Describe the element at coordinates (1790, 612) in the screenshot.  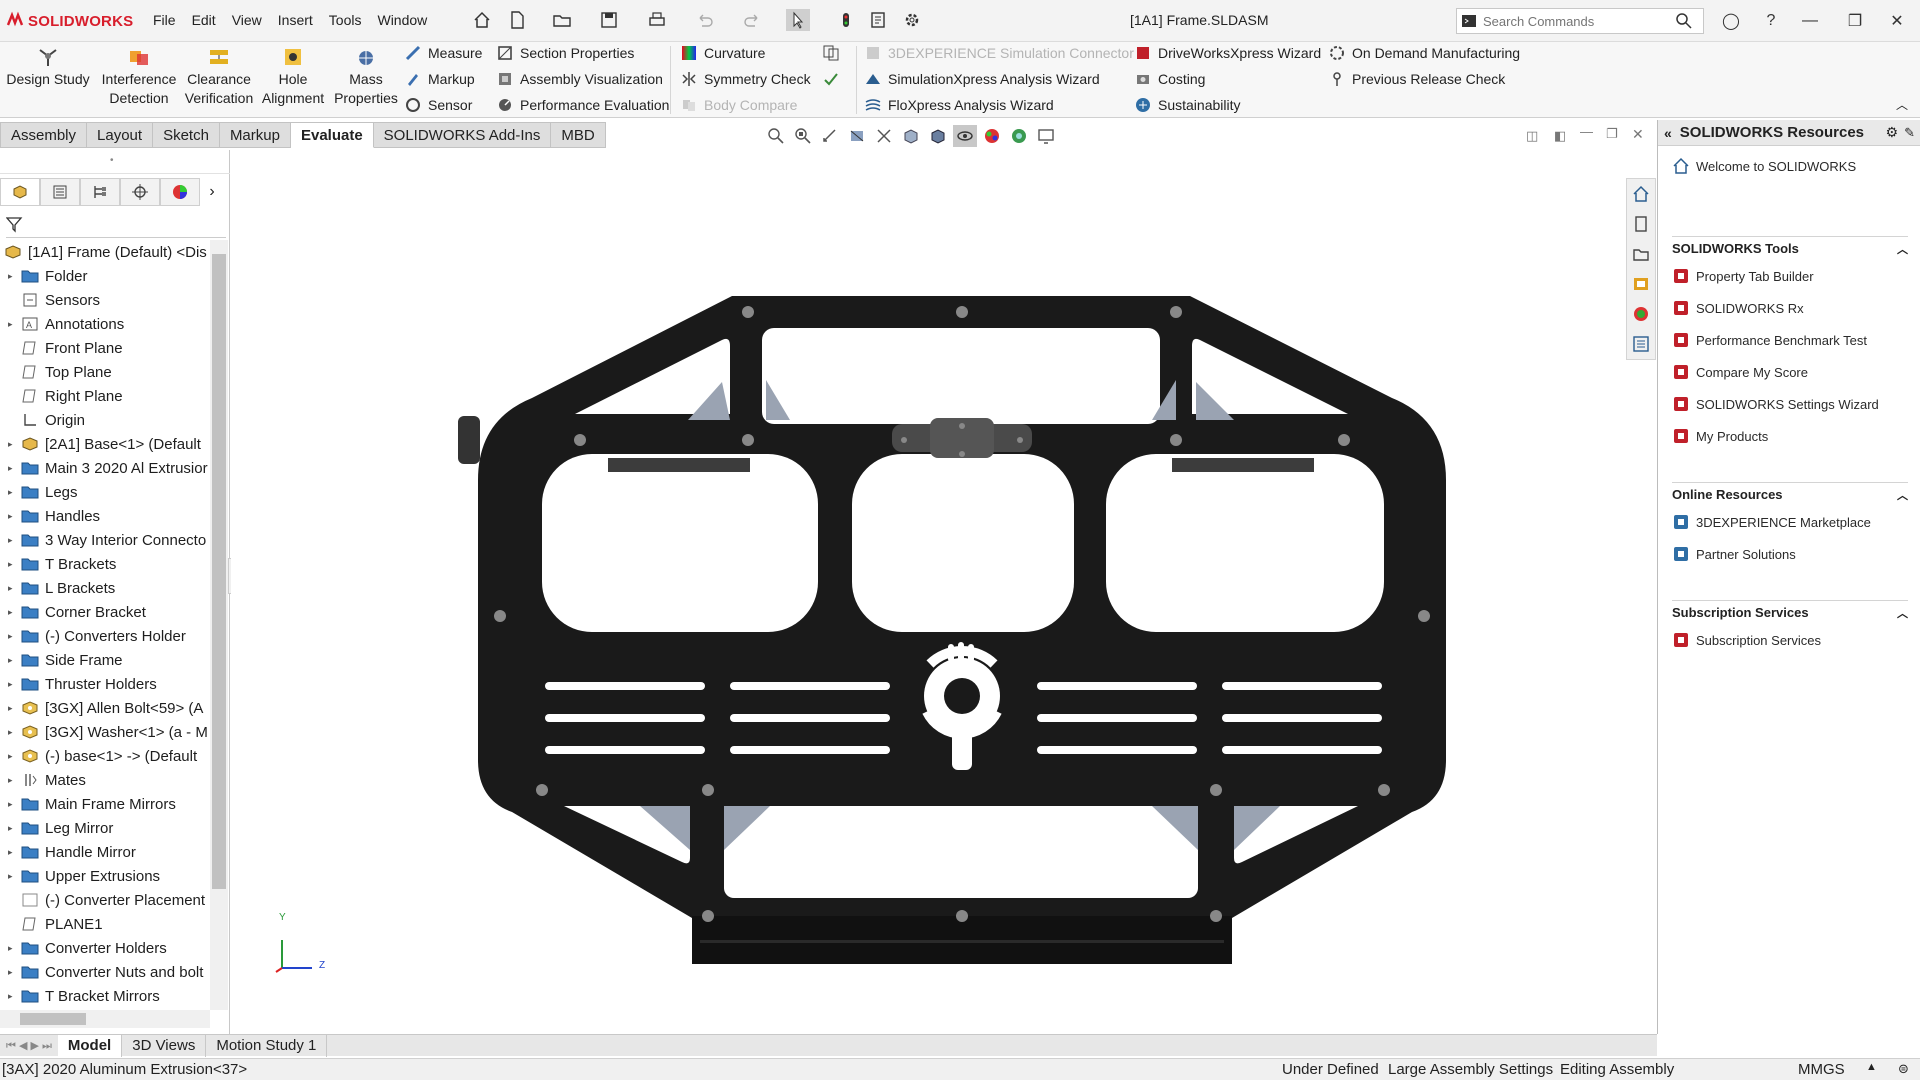
I see `section-title: Subscription Services ︿` at that location.